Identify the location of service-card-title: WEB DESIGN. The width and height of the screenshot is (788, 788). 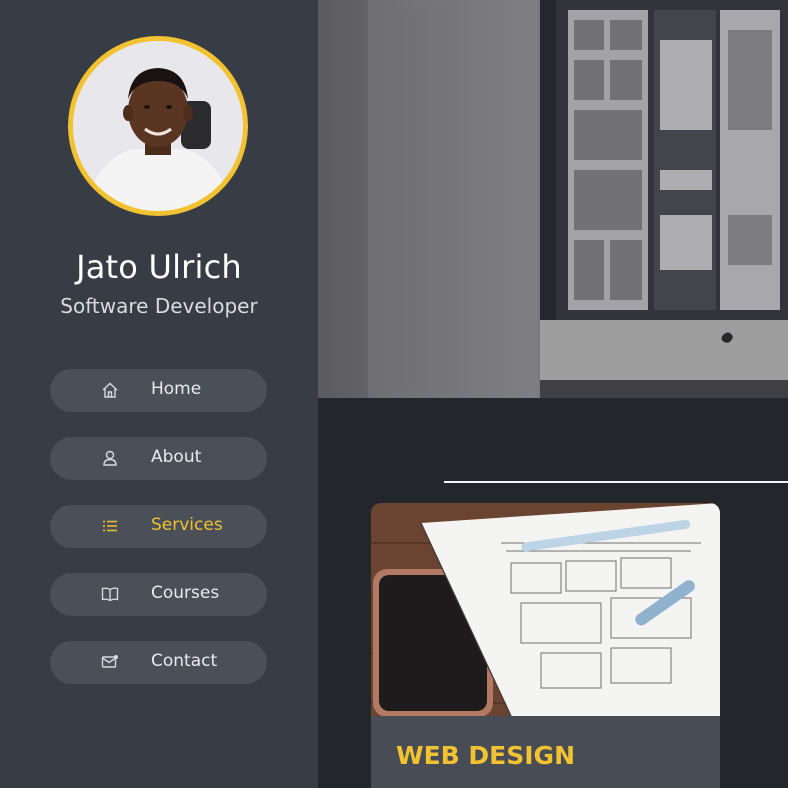
(485, 755).